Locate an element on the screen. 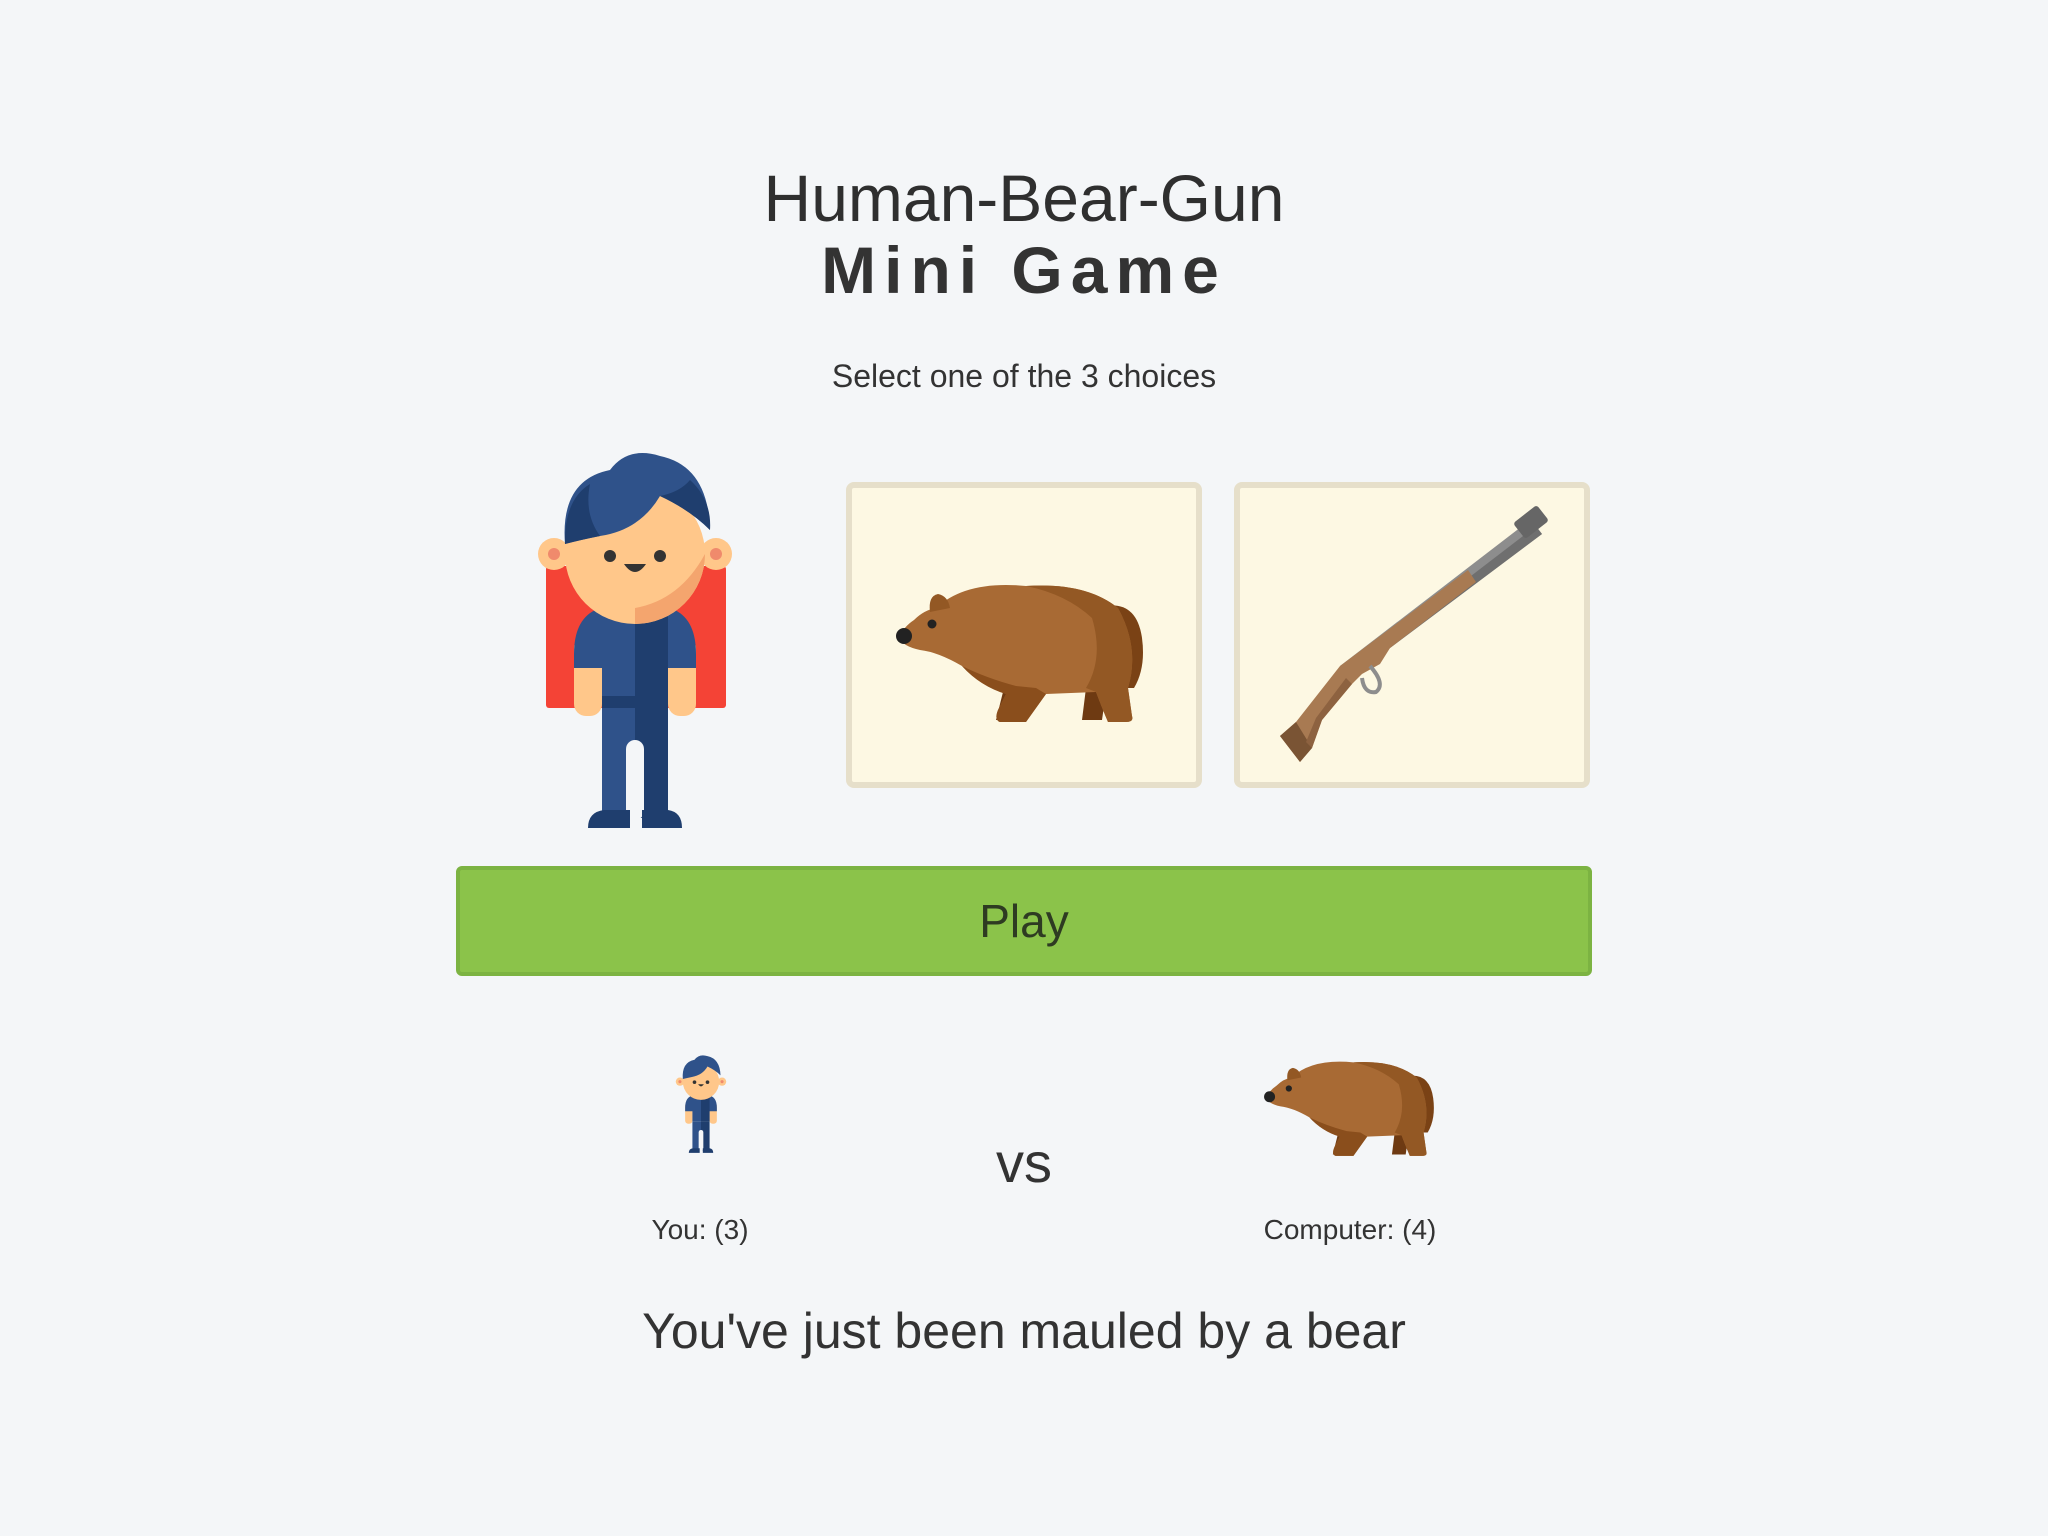 The width and height of the screenshot is (2048, 1536). game-subtitle: Mini Game is located at coordinates (1024, 270).